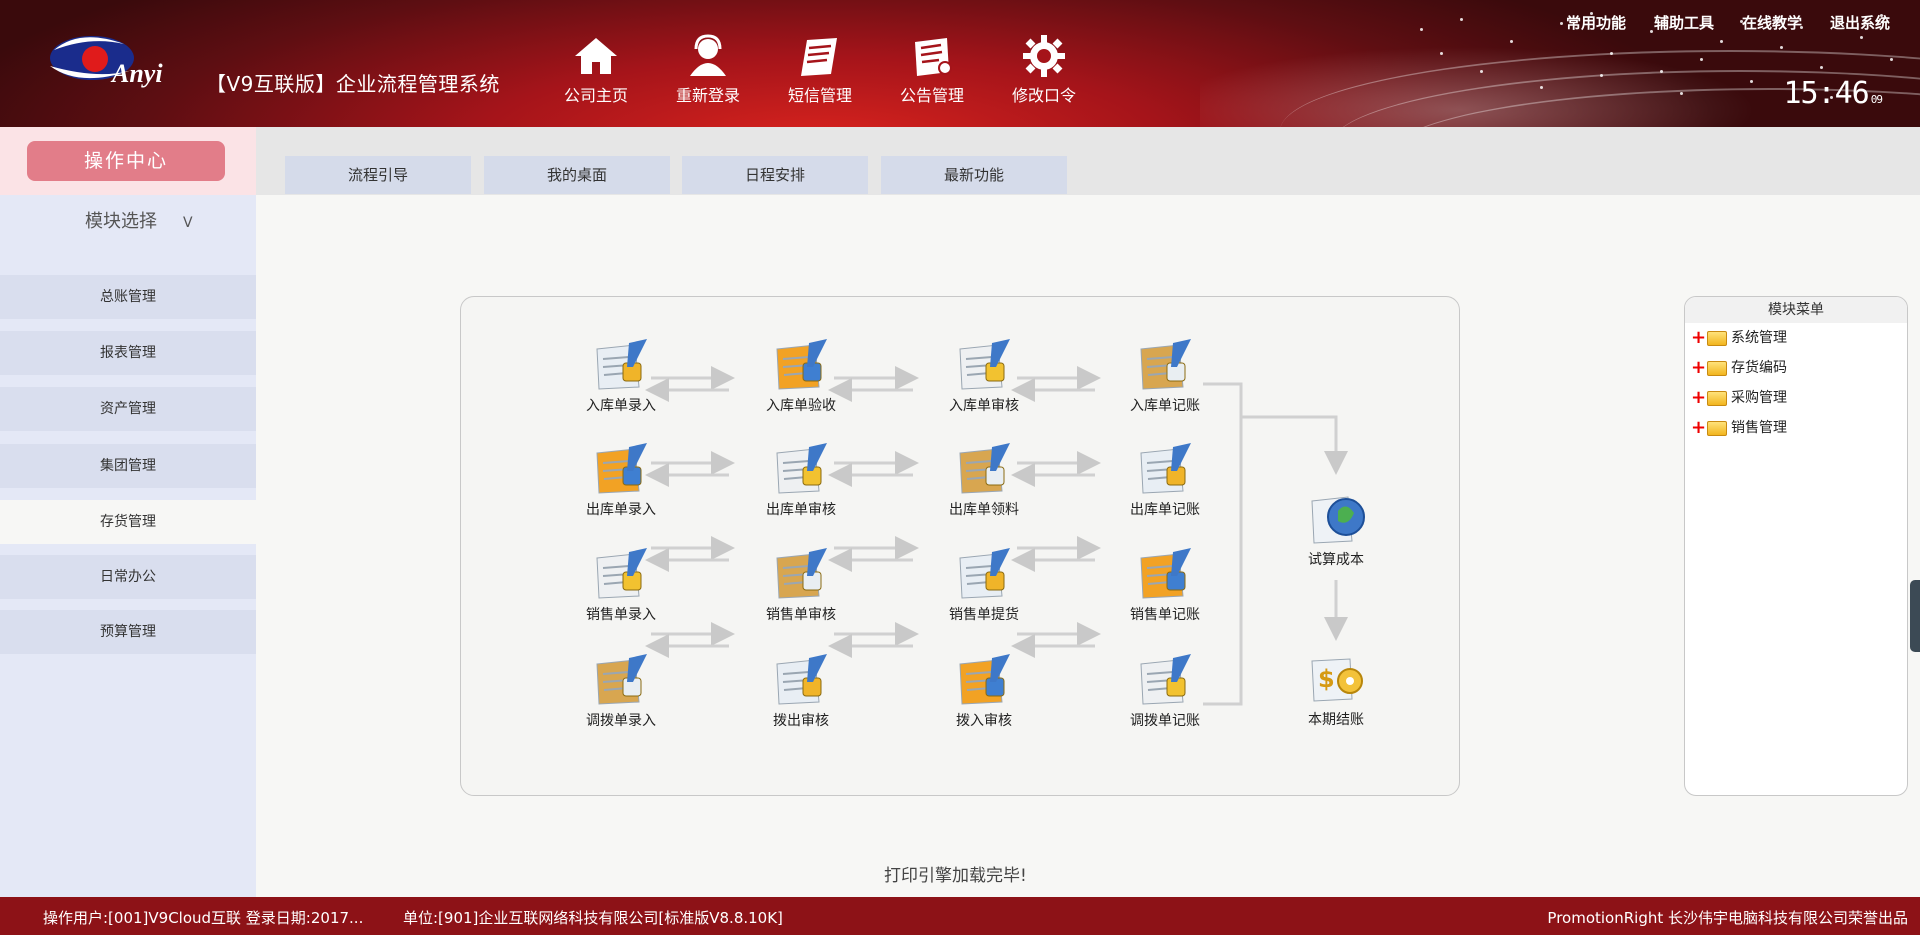  What do you see at coordinates (1796, 368) in the screenshot?
I see `tree-item-inventory-code: + 存货编码` at bounding box center [1796, 368].